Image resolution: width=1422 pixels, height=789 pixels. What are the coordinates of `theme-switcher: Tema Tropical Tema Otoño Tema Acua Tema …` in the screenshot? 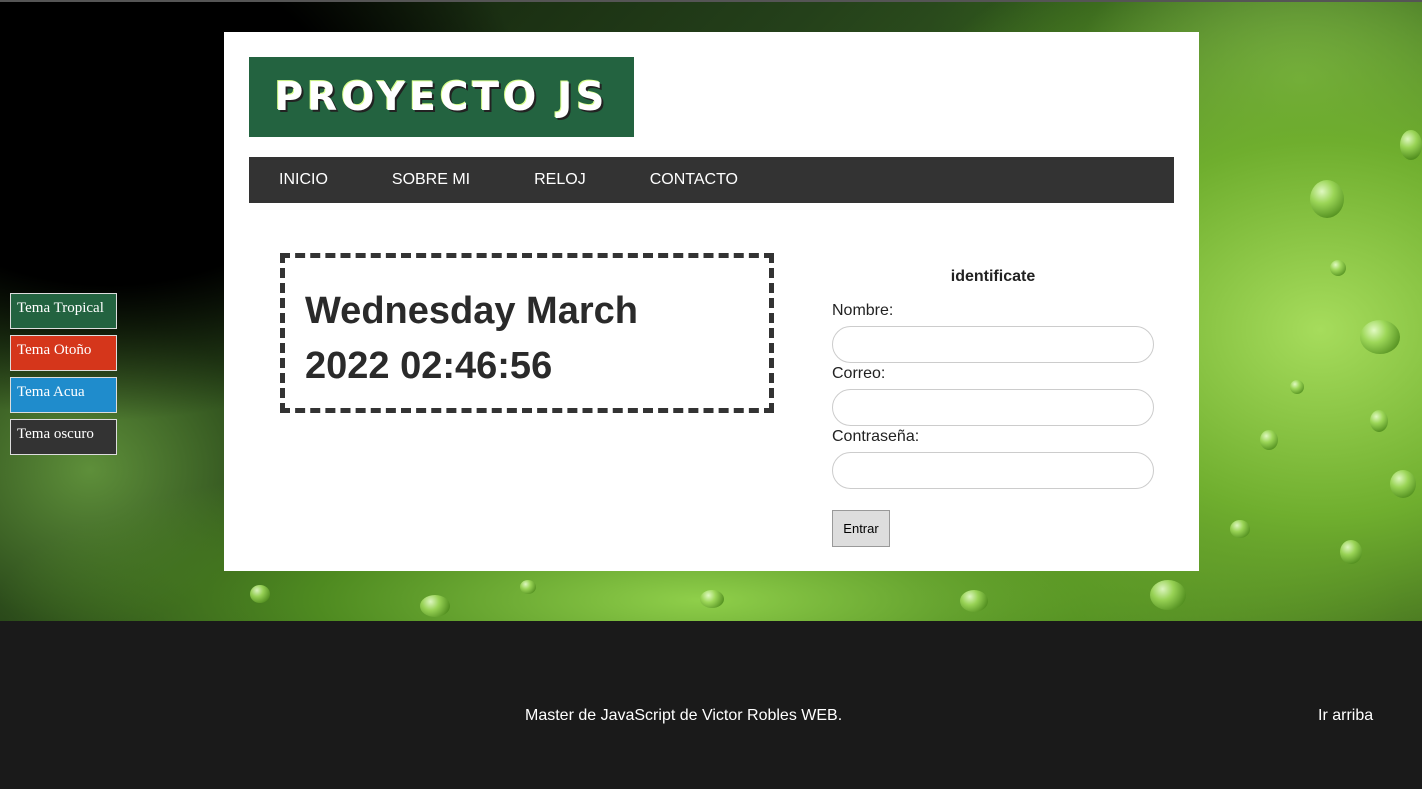 It's located at (63, 377).